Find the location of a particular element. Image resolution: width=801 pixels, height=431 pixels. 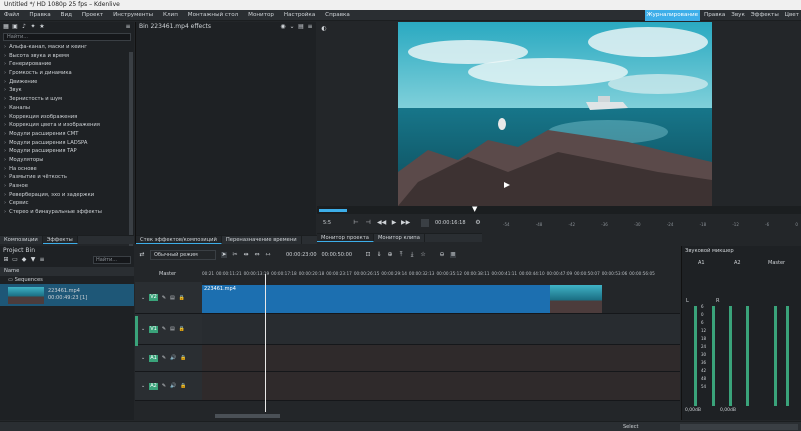

menu-help: Справка is located at coordinates (337, 15).